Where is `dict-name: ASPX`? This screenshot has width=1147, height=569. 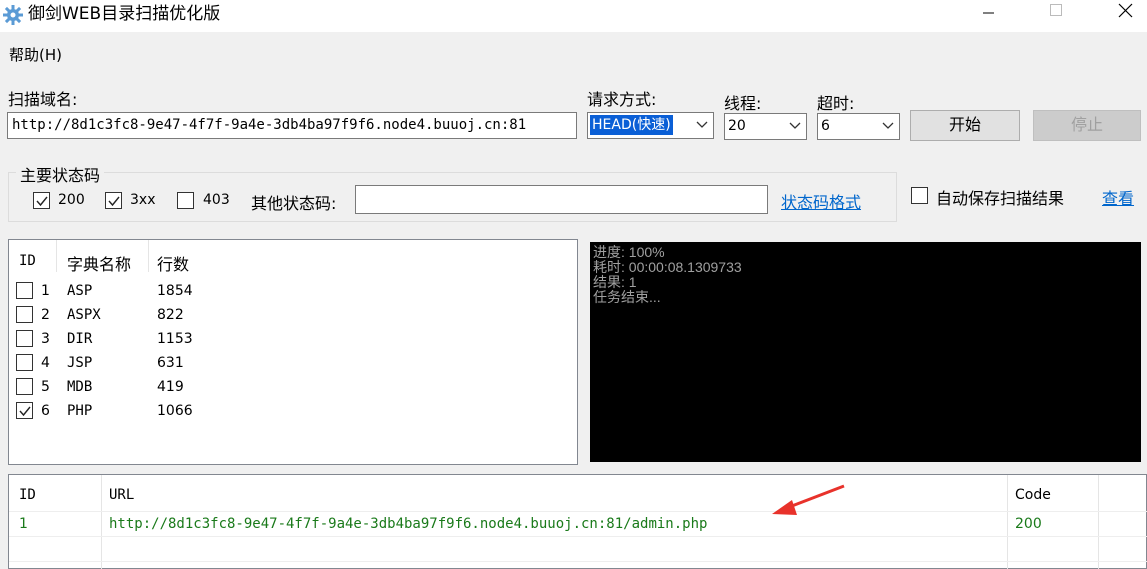
dict-name: ASPX is located at coordinates (84, 315).